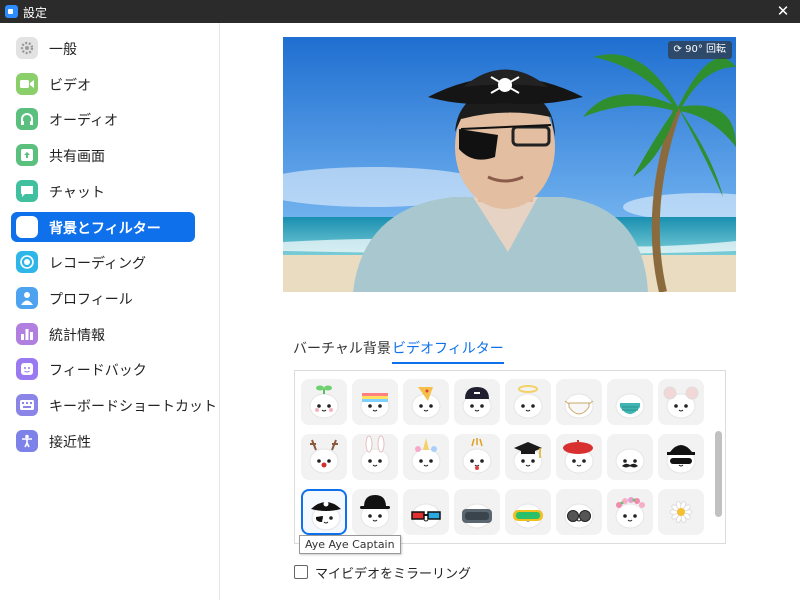  Describe the element at coordinates (77, 192) in the screenshot. I see `sidebar-item-label: チャット` at that location.